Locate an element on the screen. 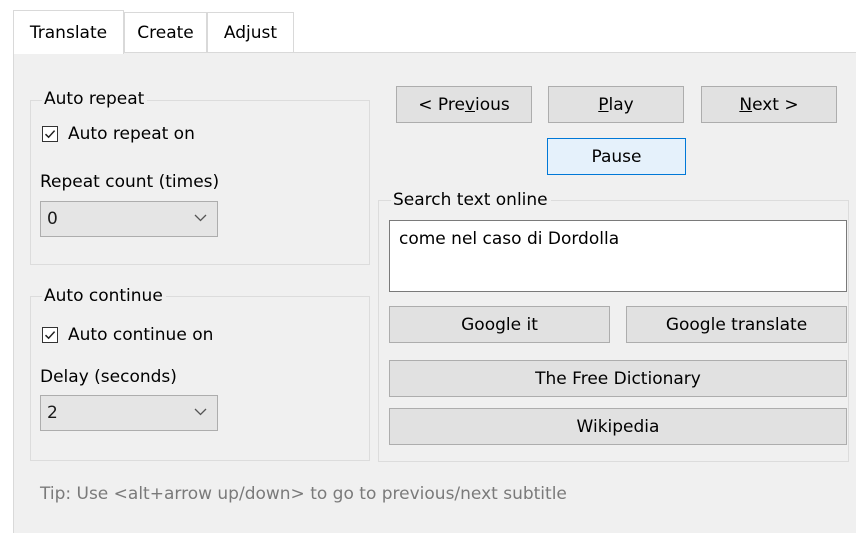  google-translate-label: Google translate is located at coordinates (736, 324).